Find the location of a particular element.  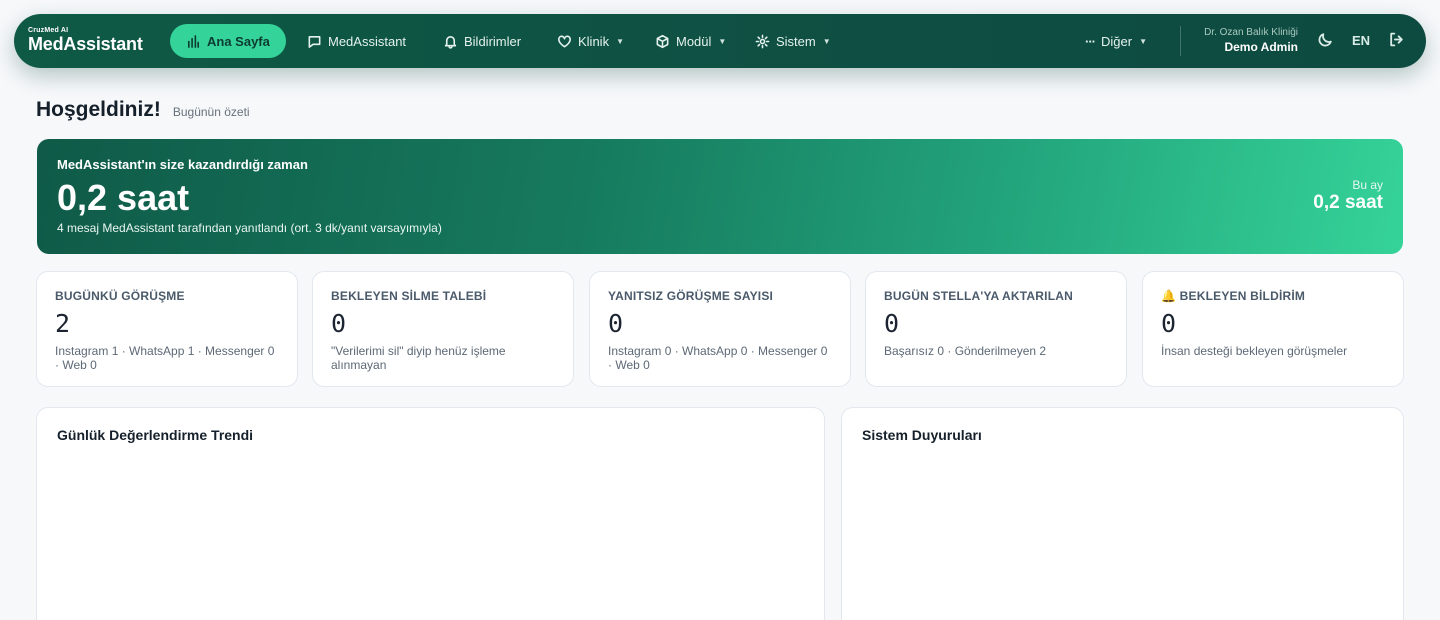

nav-item-diger: ··· Diğer ▼ is located at coordinates (1116, 41).